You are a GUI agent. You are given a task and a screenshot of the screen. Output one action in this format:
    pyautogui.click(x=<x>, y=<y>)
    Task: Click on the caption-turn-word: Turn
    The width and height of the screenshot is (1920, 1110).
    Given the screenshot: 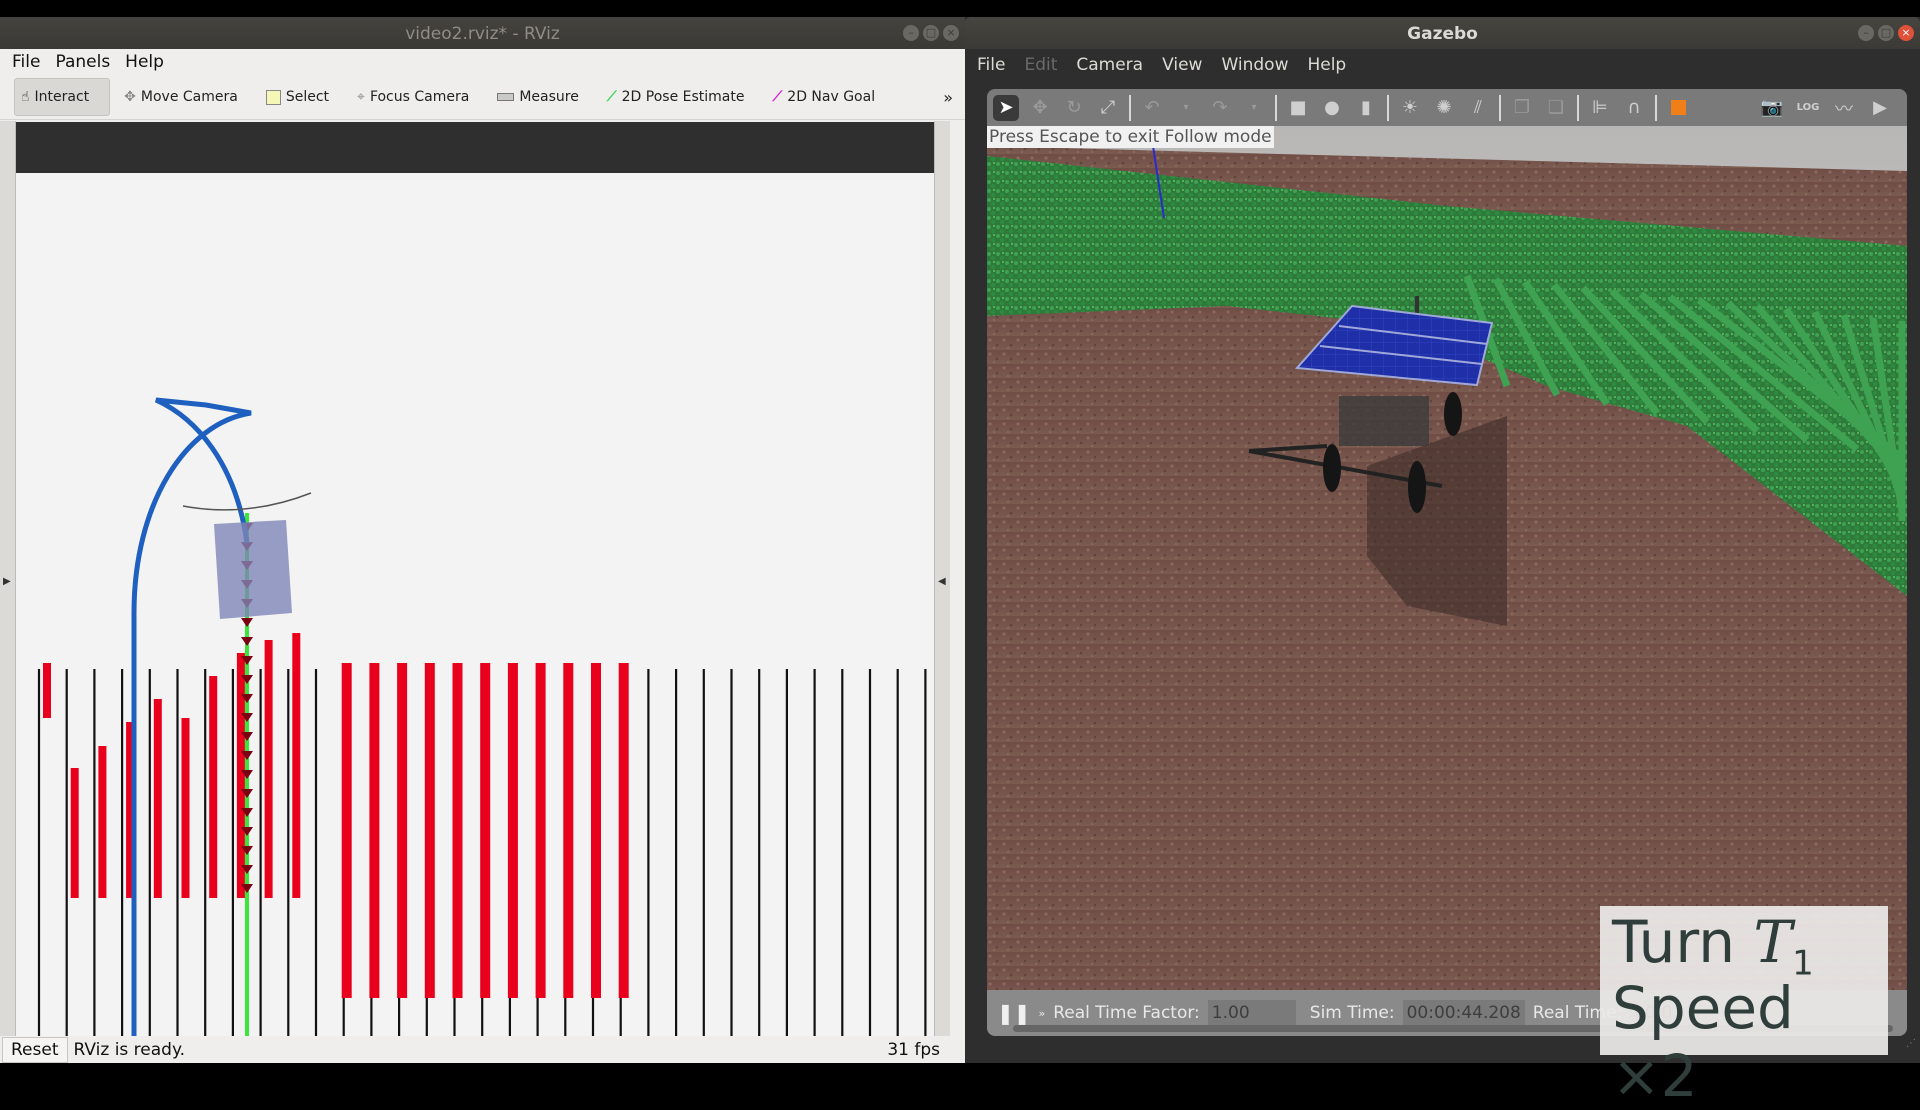 What is the action you would take?
    pyautogui.click(x=1673, y=942)
    